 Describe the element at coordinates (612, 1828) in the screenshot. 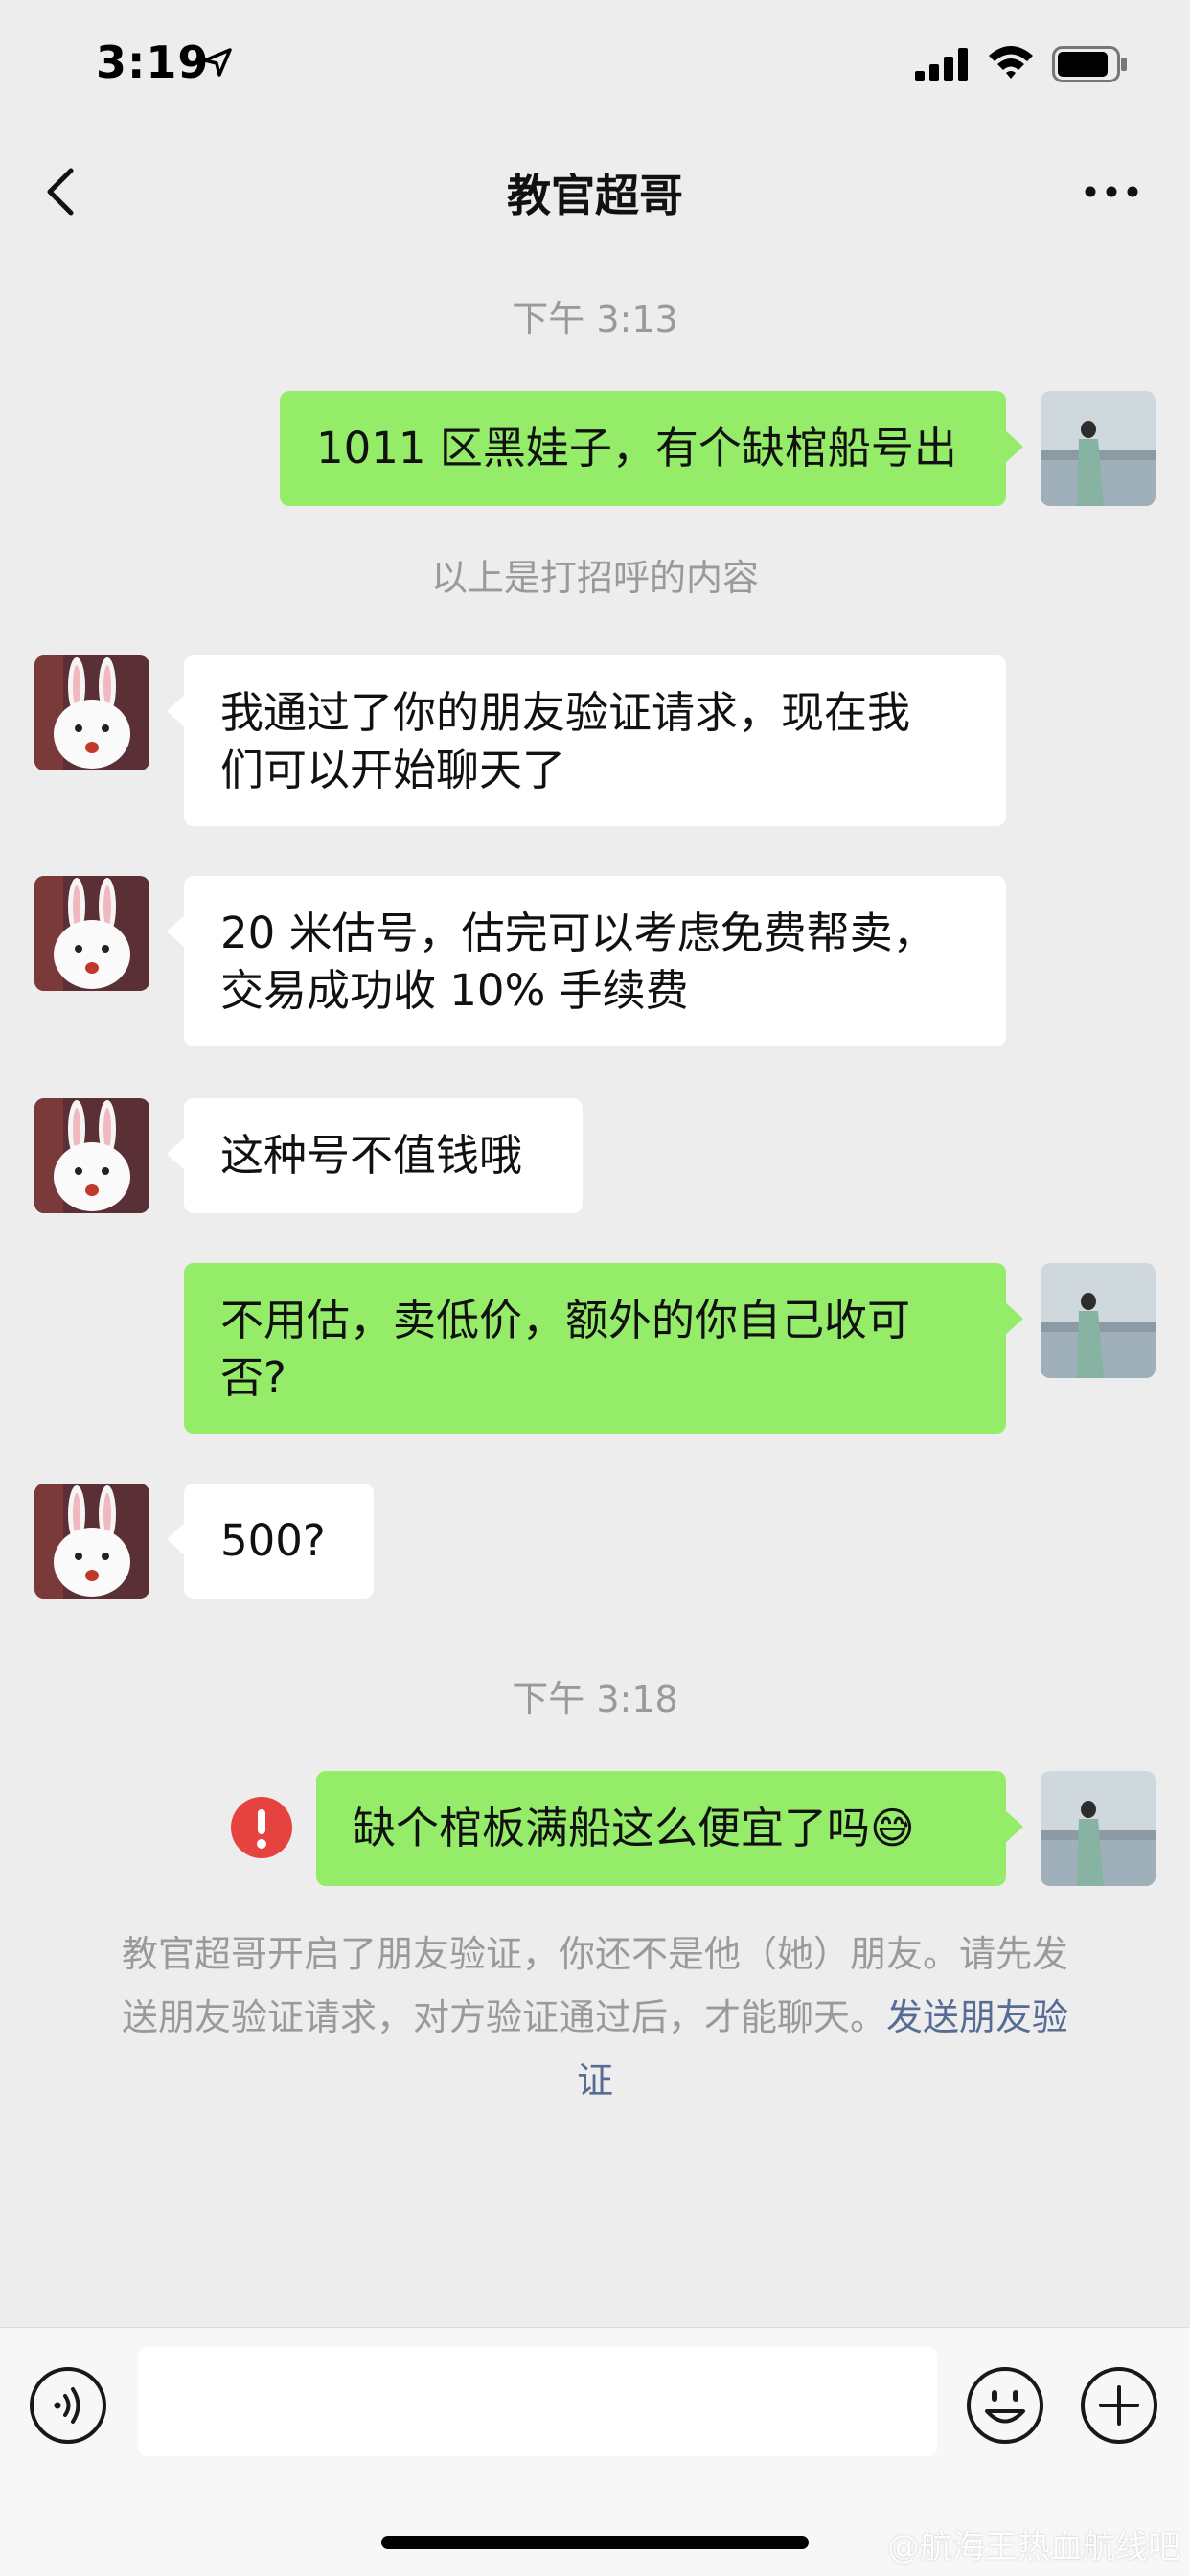

I see `message-text: 缺个棺板满船这么便宜了吗` at that location.